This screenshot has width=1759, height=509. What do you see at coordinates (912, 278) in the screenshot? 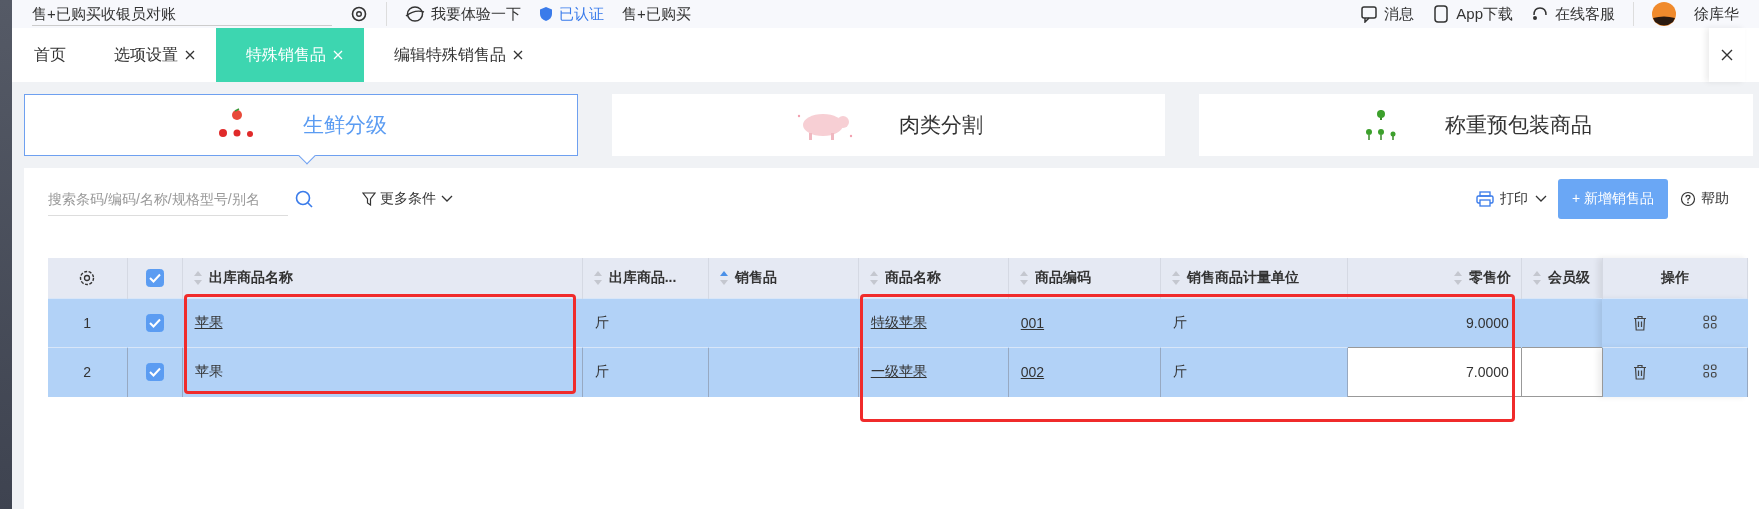
I see `column-header: 商品名称` at bounding box center [912, 278].